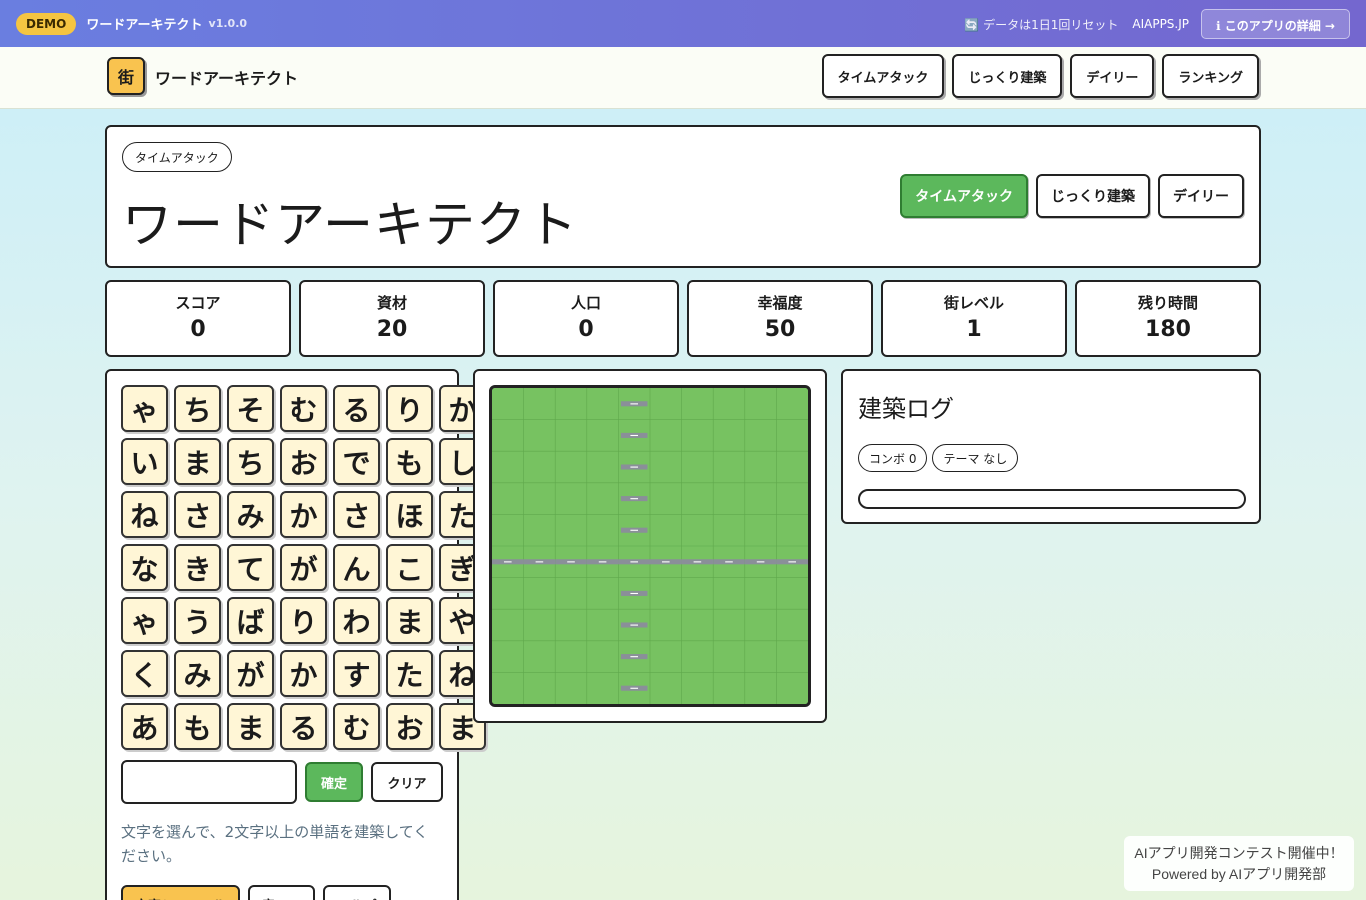  Describe the element at coordinates (197, 567) in the screenshot. I see `letter-tile: き` at that location.